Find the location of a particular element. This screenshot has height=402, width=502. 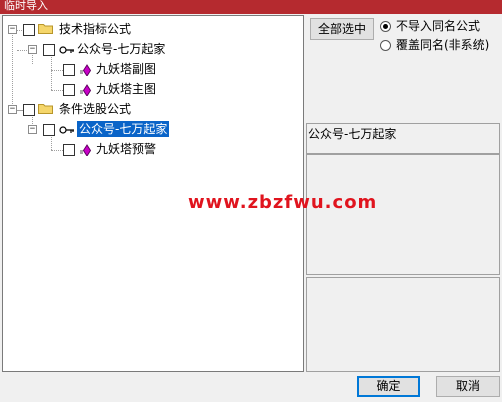

radio-overwrite is located at coordinates (385, 45).